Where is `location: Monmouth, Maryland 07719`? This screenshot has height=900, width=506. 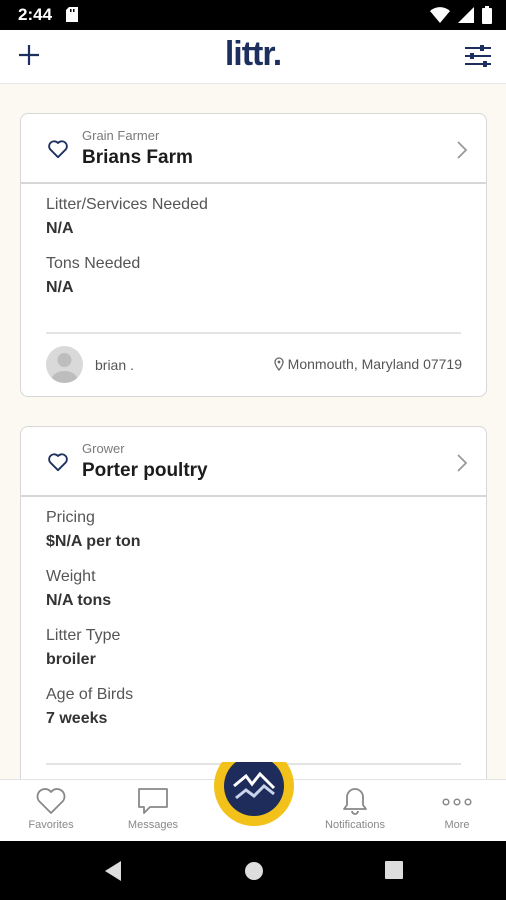 location: Monmouth, Maryland 07719 is located at coordinates (368, 364).